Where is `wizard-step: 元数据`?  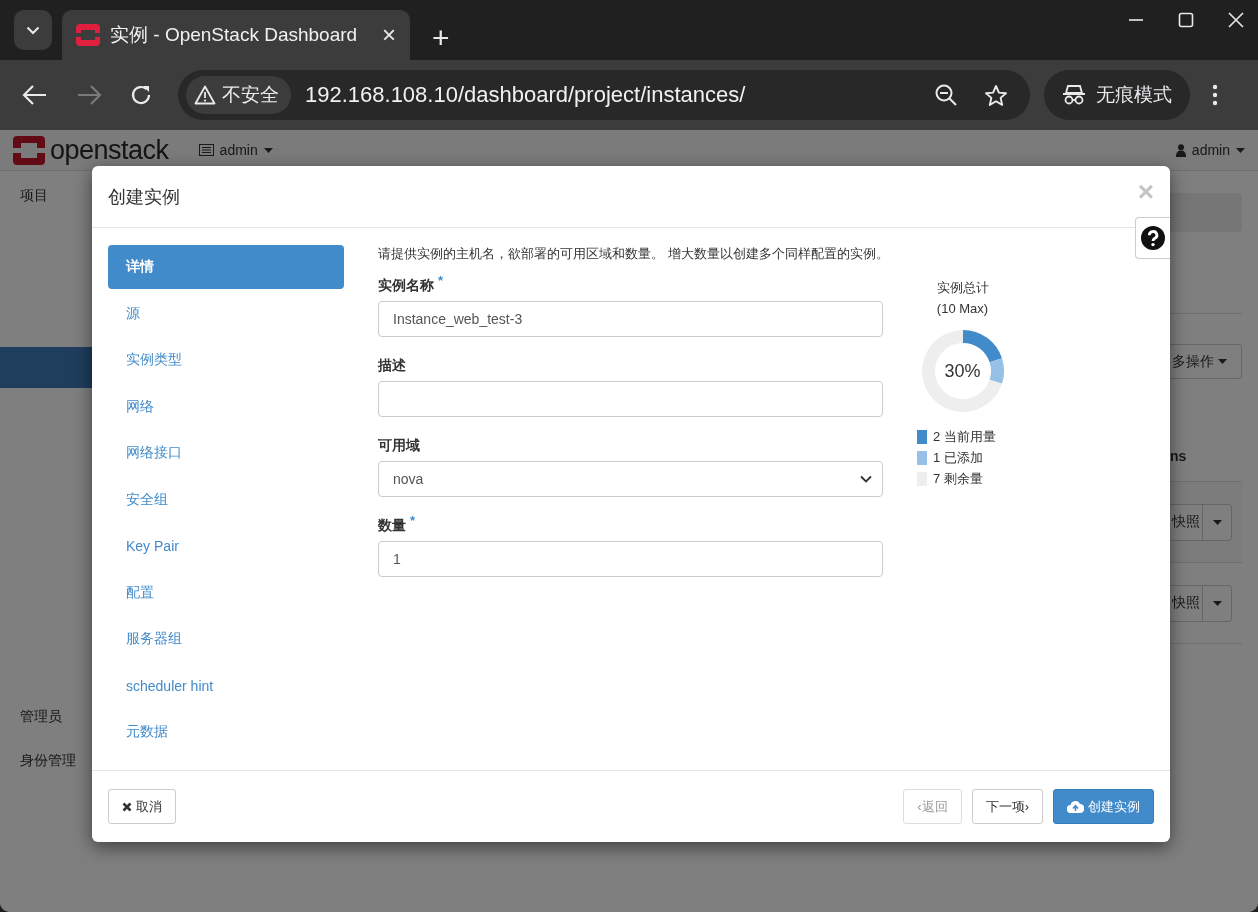
wizard-step: 元数据 is located at coordinates (226, 732).